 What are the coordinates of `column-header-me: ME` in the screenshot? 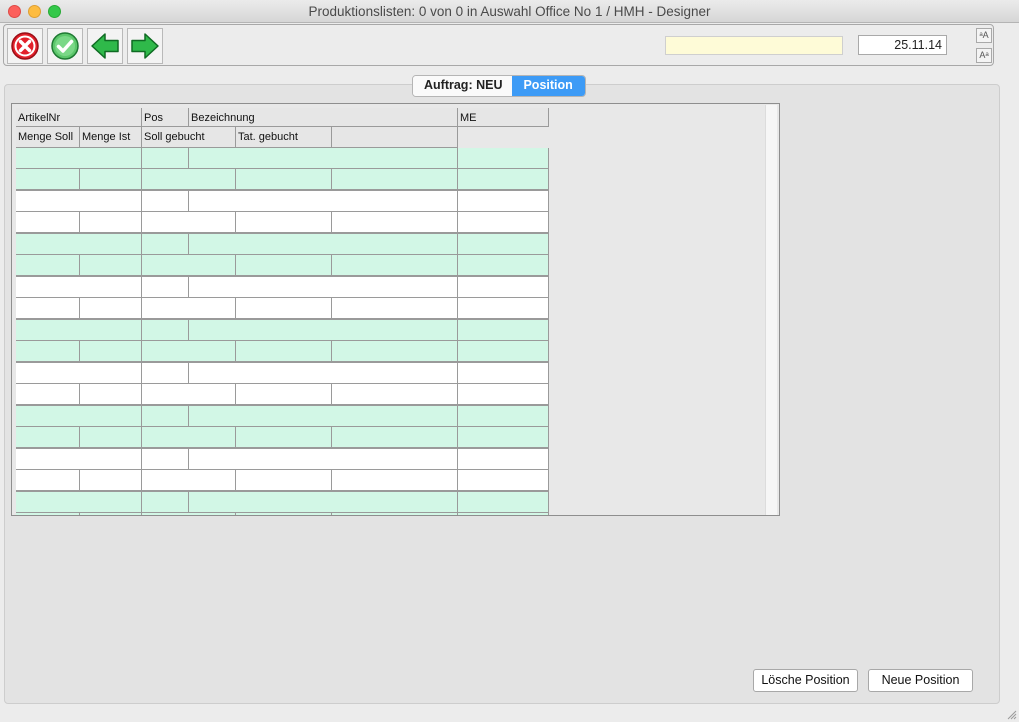 It's located at (503, 117).